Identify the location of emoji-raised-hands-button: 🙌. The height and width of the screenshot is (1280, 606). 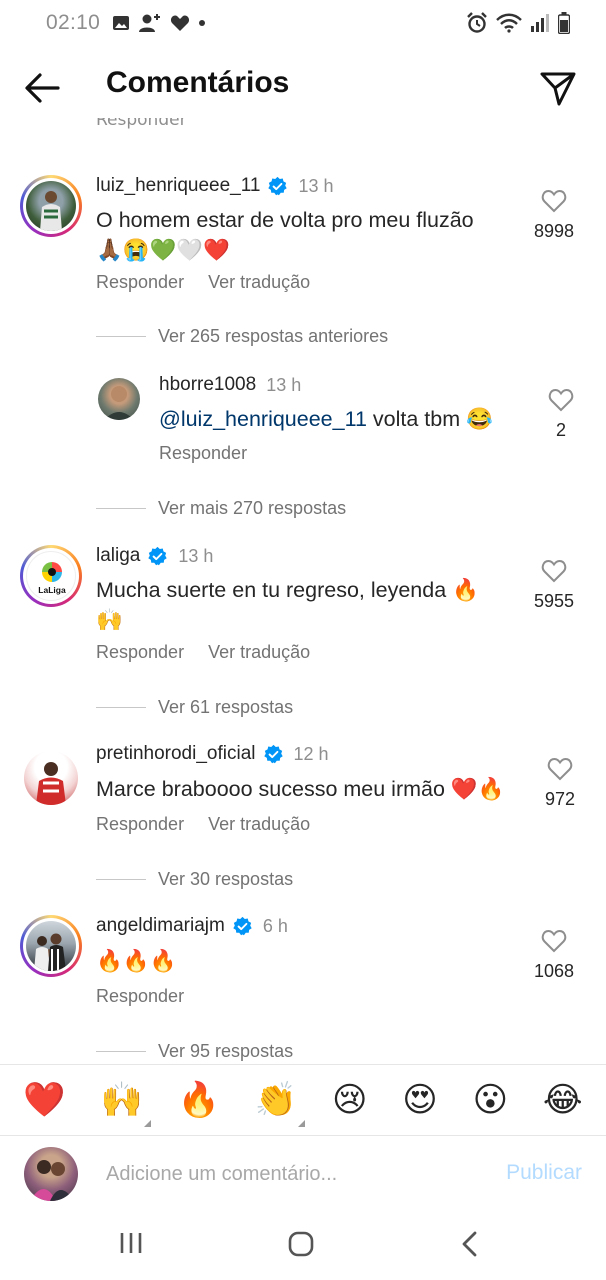
(126, 1105).